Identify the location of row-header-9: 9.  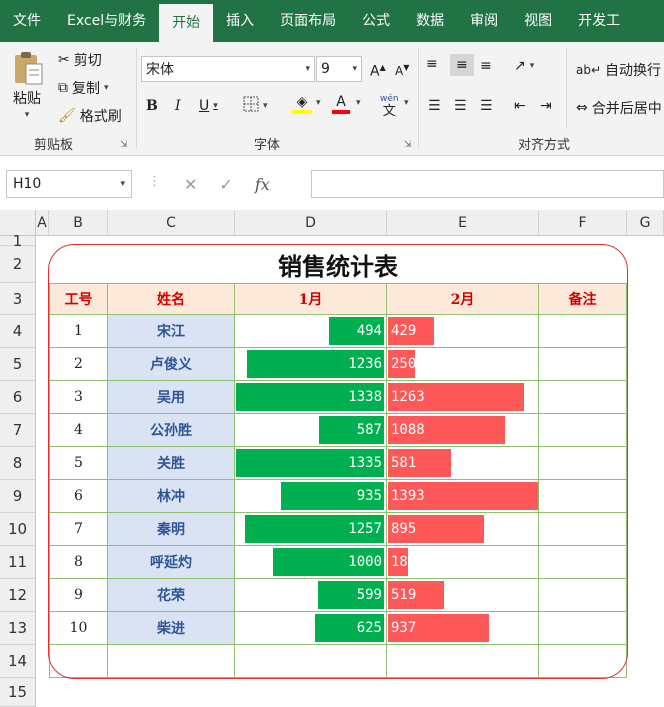
(18, 496).